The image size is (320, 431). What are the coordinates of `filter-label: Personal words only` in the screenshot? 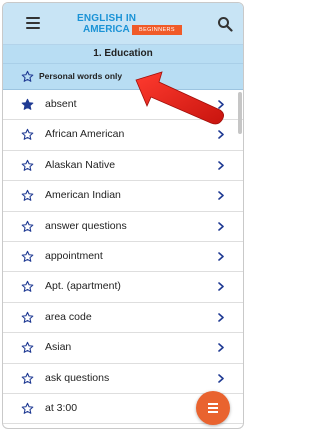 It's located at (81, 76).